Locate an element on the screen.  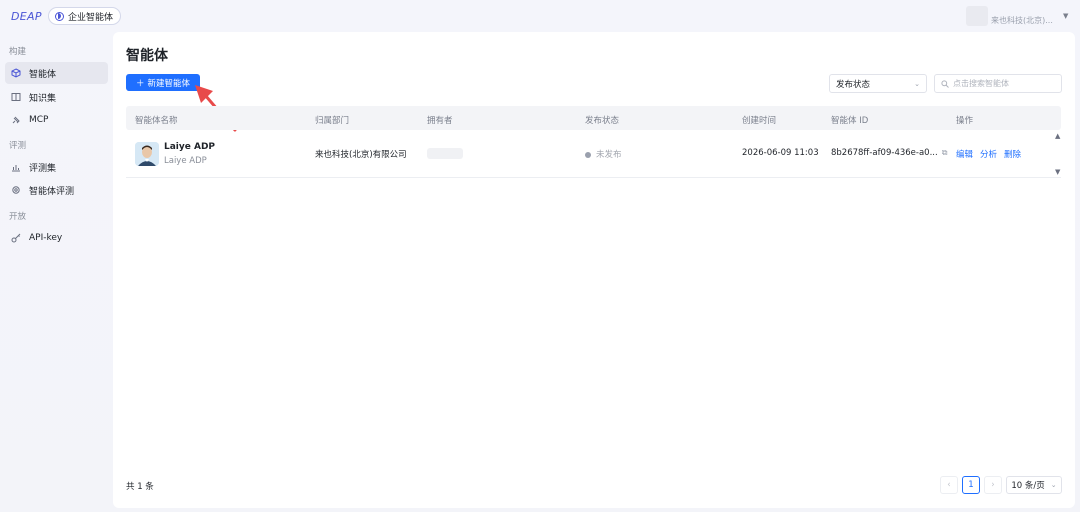
edit-button: 编辑 is located at coordinates (964, 155).